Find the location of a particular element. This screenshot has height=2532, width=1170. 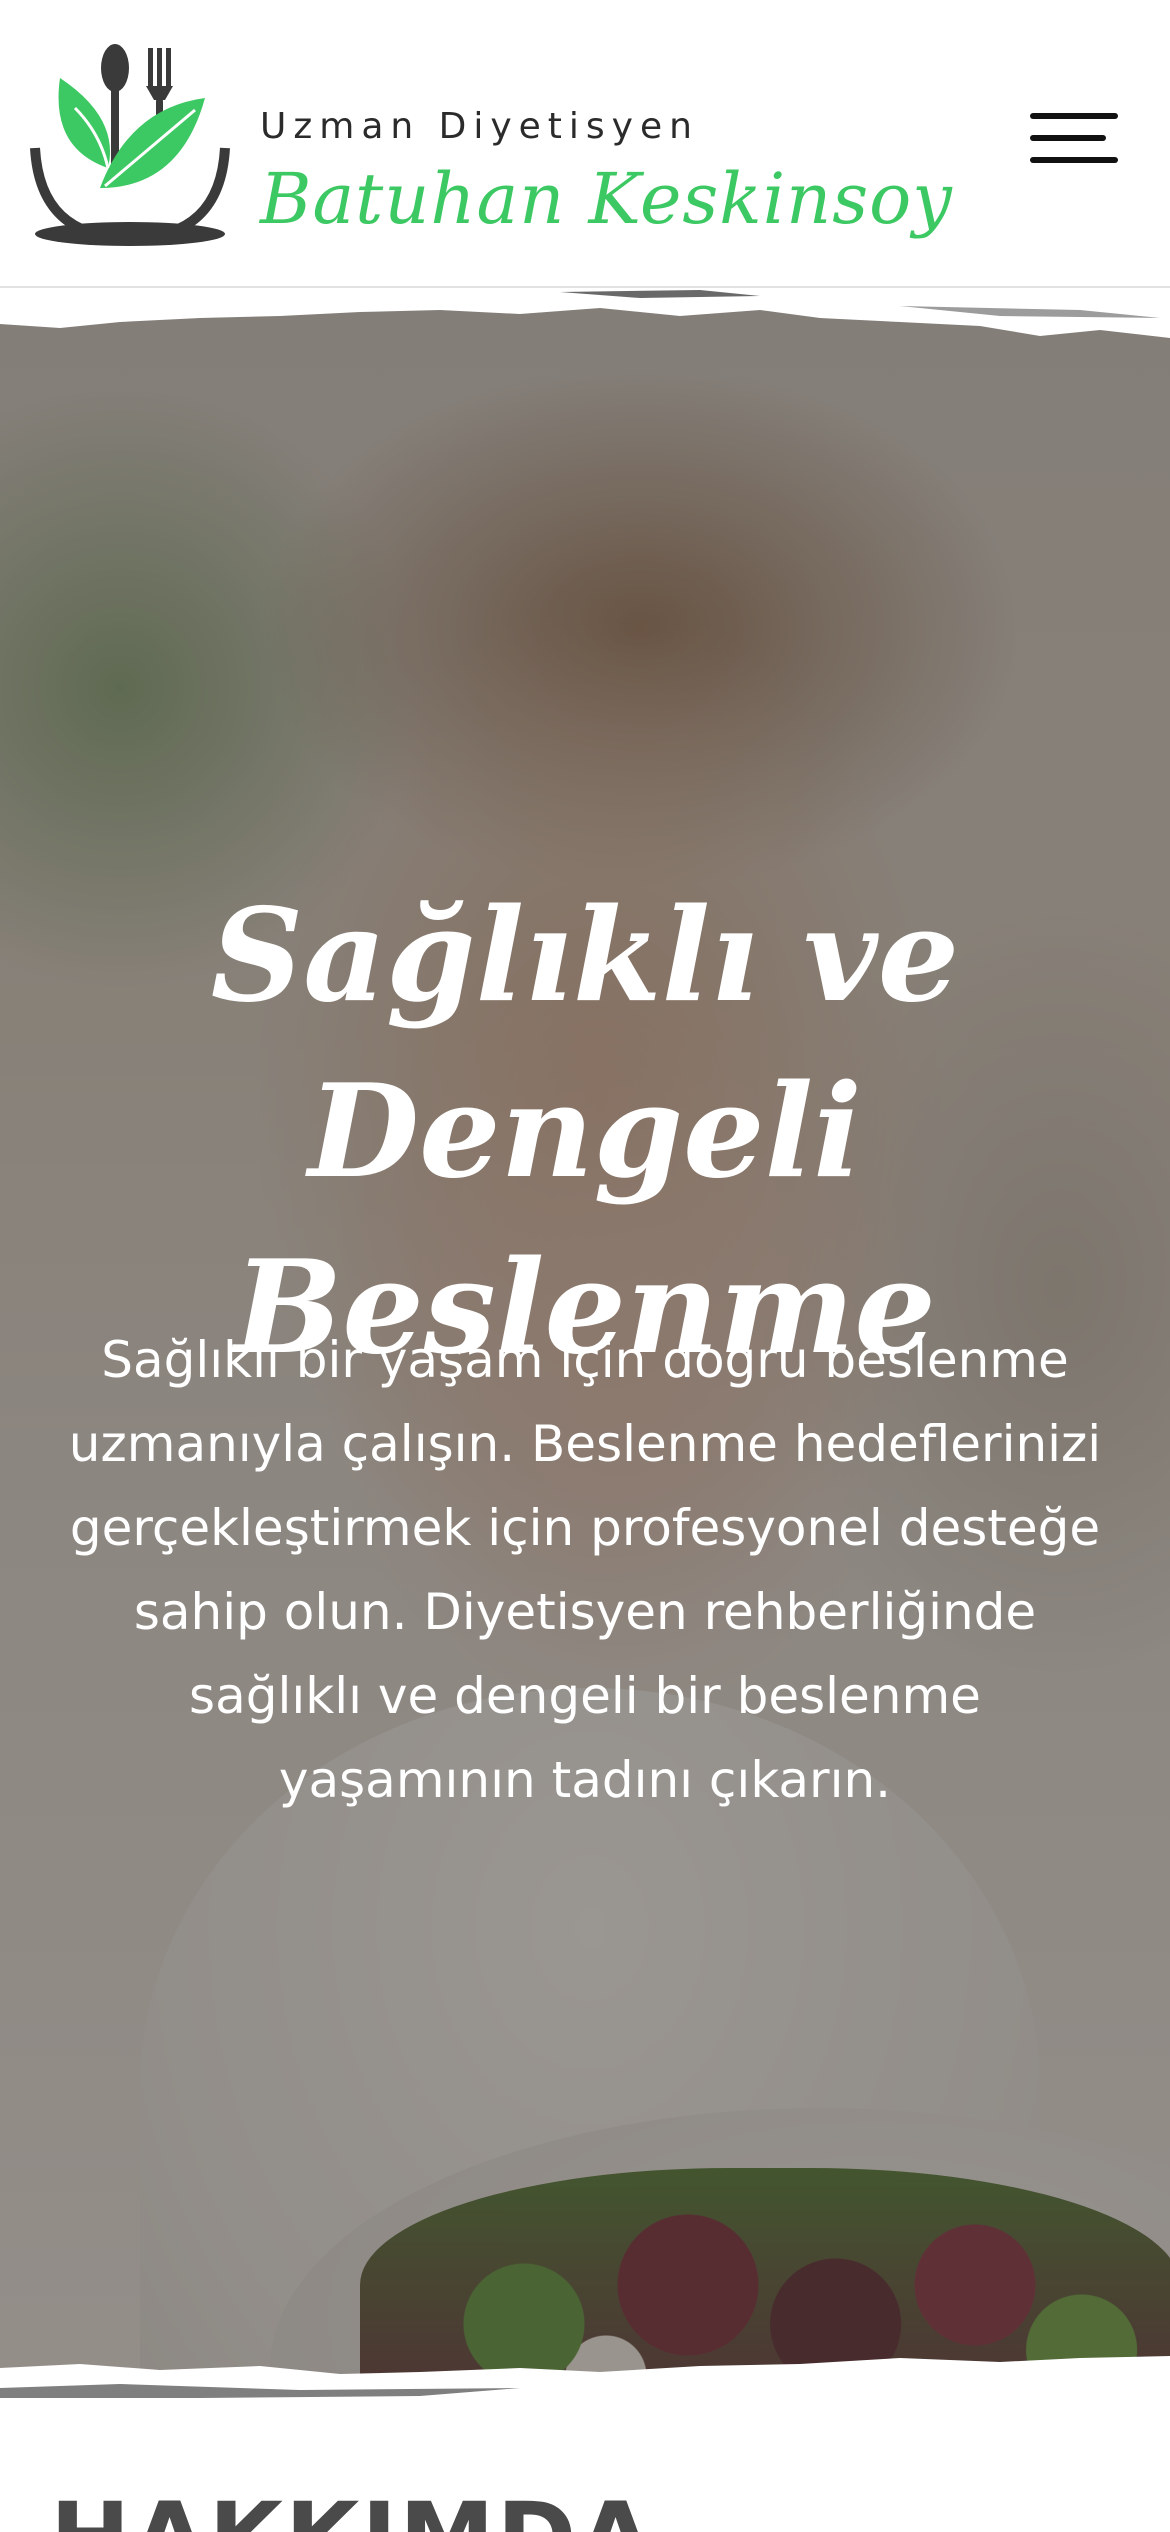

about-section-heading: HAKKIMDA is located at coordinates (352, 2511).